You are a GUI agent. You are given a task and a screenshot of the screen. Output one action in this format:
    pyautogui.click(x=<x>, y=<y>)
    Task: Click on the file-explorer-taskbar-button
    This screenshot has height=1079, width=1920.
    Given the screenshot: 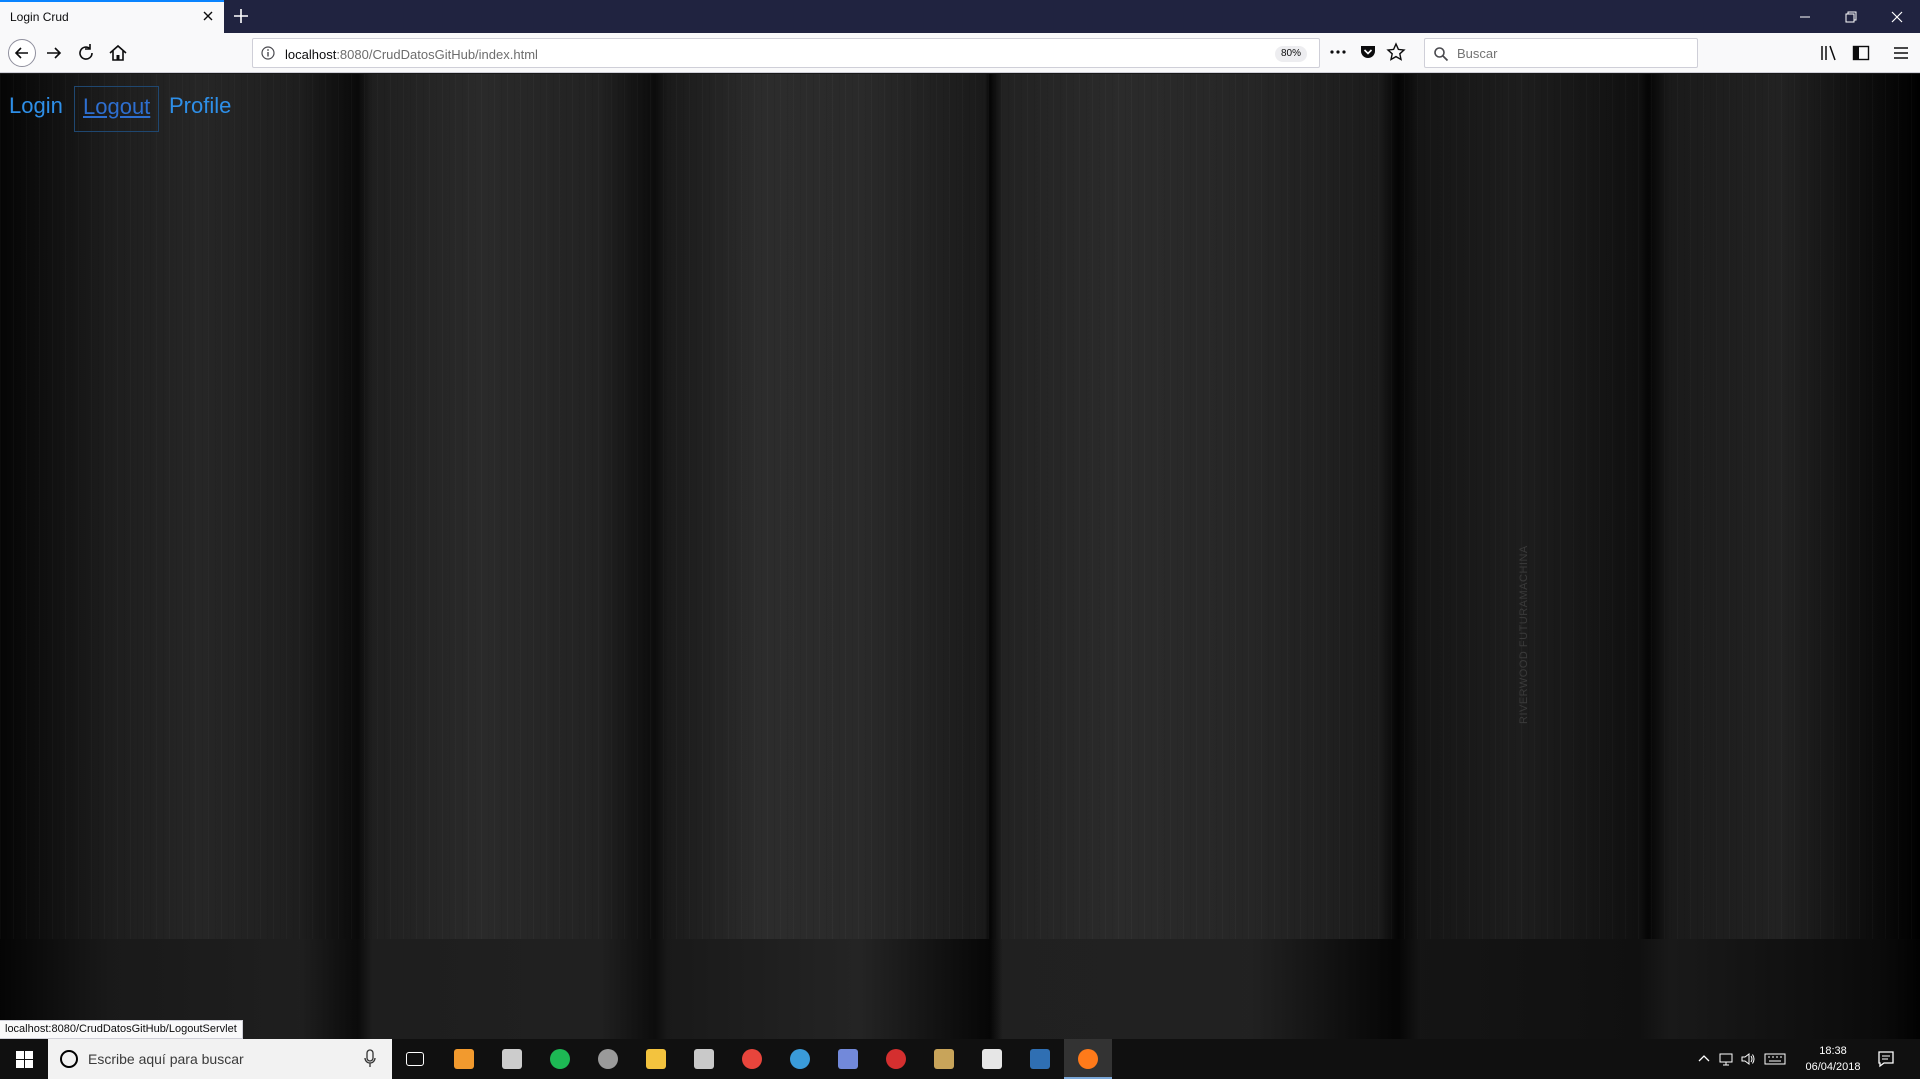 What is the action you would take?
    pyautogui.click(x=656, y=1059)
    